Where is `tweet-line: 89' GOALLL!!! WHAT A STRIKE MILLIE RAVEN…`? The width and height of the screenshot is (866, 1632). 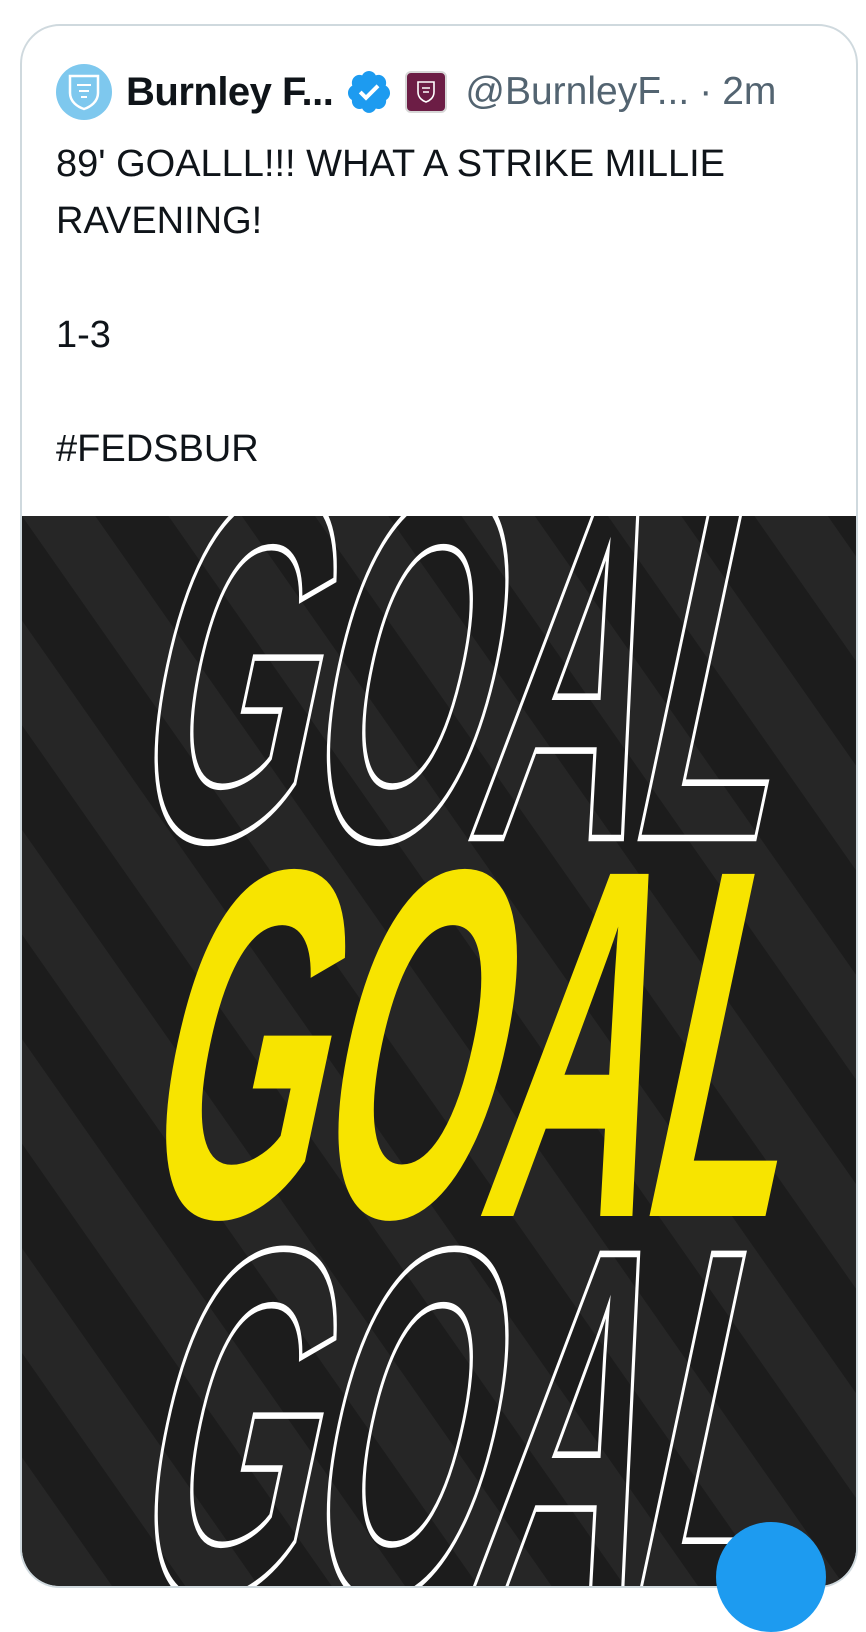
tweet-line: 89' GOALLL!!! WHAT A STRIKE MILLIE RAVEN… is located at coordinates (390, 192).